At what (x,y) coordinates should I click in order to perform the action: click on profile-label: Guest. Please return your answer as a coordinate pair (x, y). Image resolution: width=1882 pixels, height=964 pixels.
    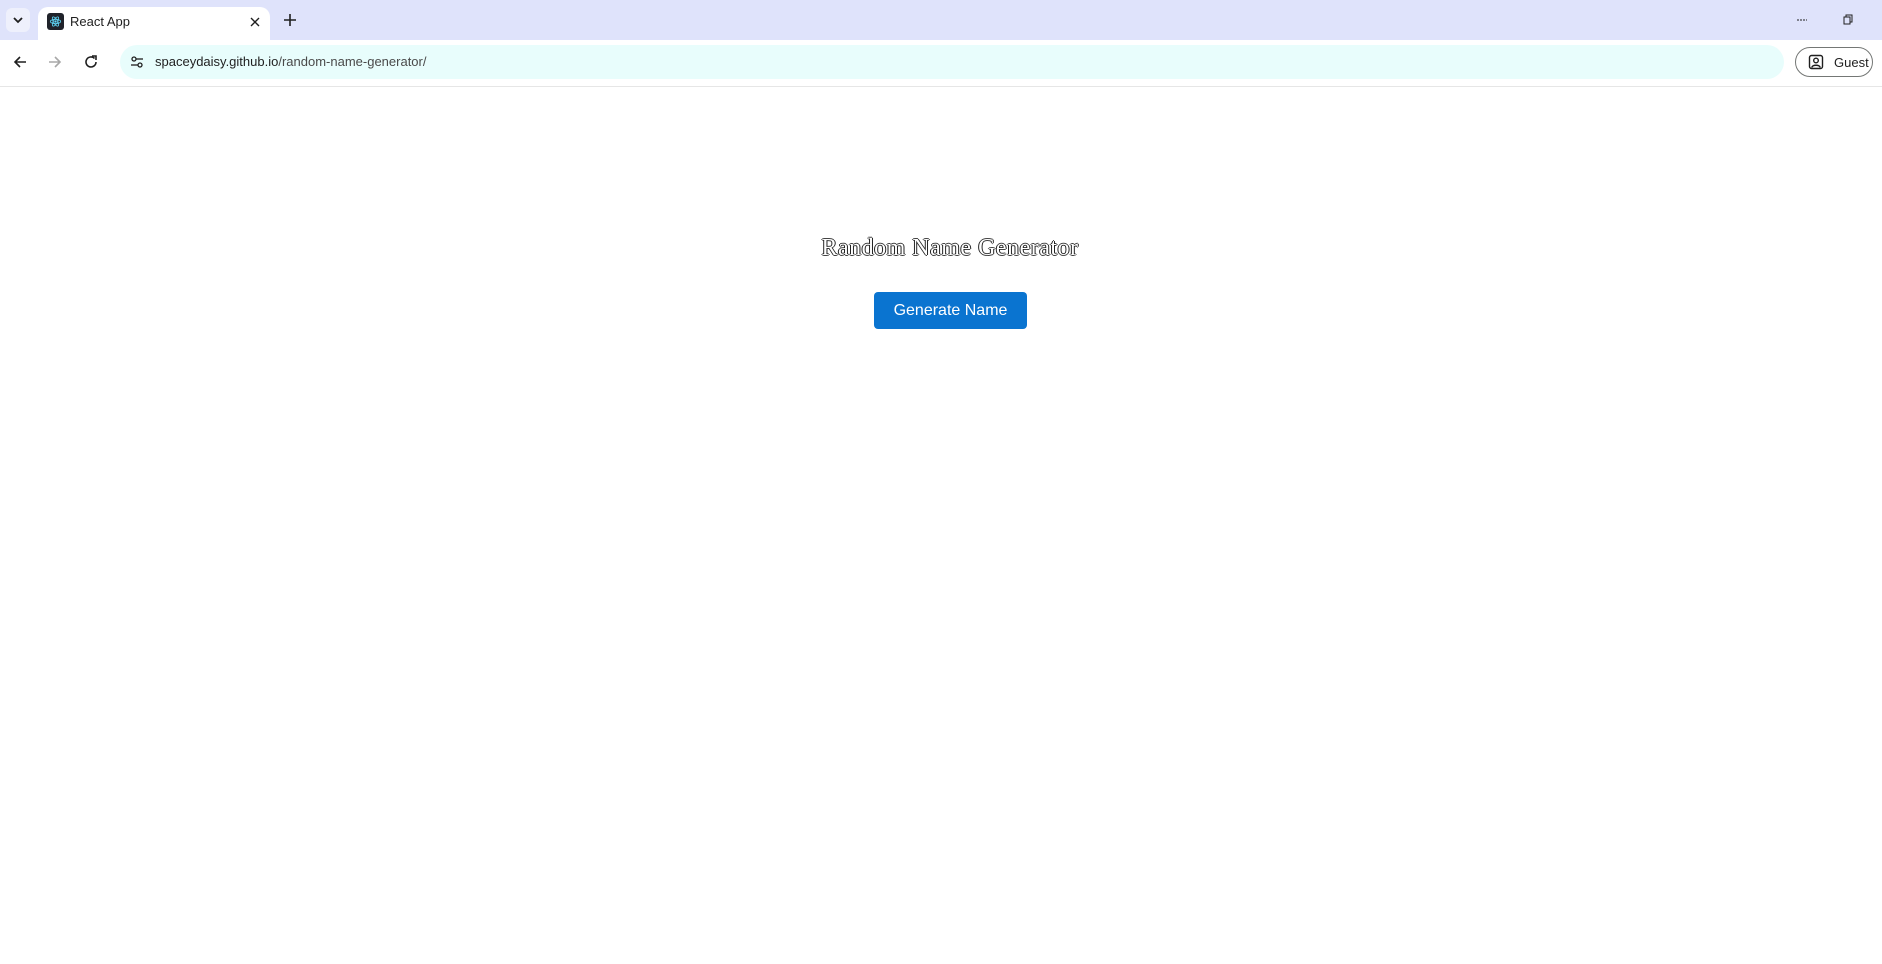
    Looking at the image, I should click on (1851, 62).